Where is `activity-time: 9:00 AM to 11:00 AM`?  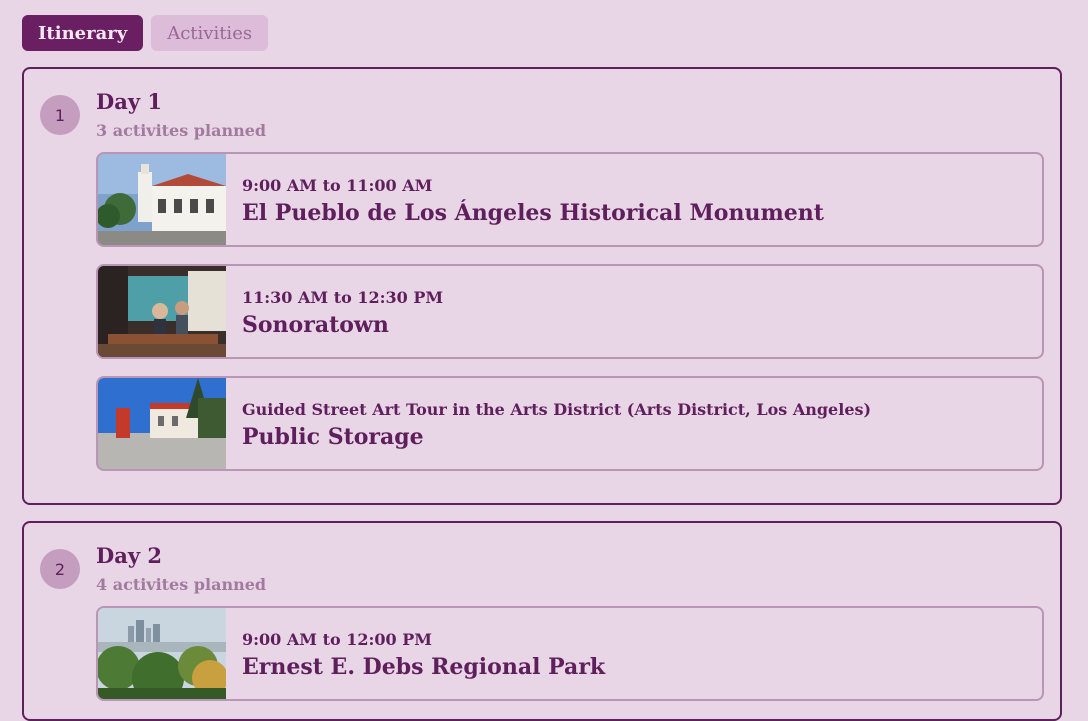 activity-time: 9:00 AM to 11:00 AM is located at coordinates (337, 185).